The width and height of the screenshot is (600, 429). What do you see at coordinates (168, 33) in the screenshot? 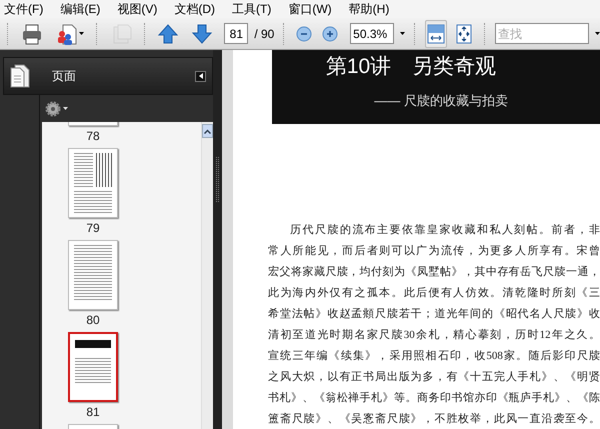
I see `up-arrow-icon` at bounding box center [168, 33].